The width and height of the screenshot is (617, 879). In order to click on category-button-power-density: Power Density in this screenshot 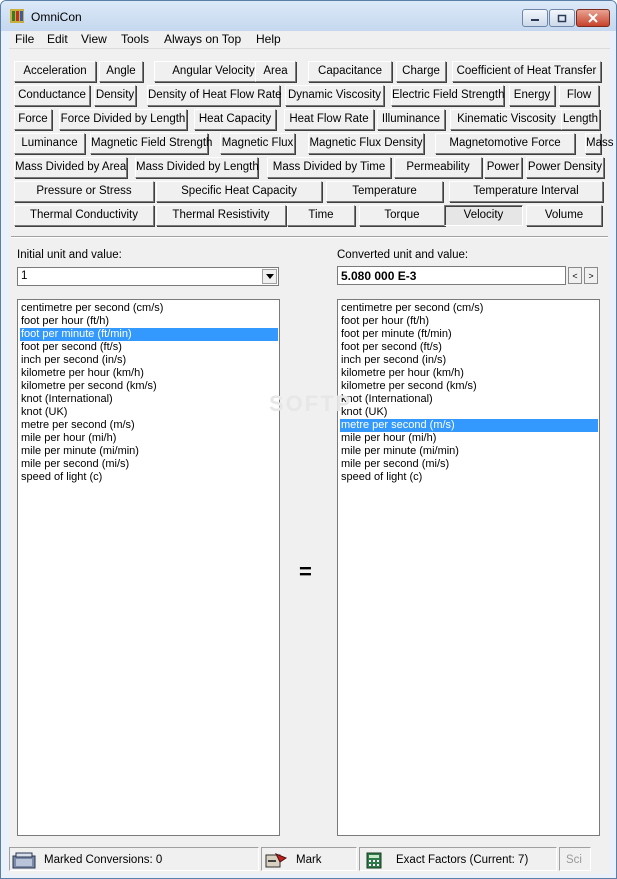, I will do `click(565, 167)`.